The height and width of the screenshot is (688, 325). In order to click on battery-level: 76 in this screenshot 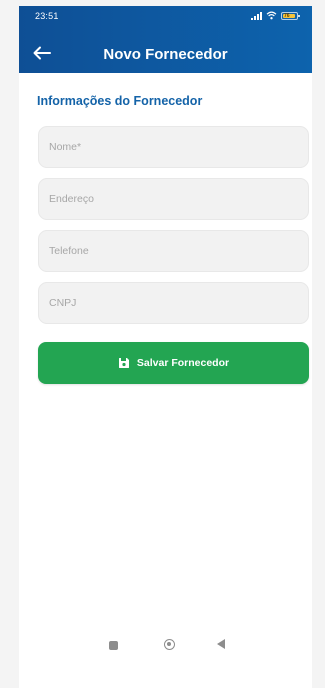, I will do `click(287, 15)`.